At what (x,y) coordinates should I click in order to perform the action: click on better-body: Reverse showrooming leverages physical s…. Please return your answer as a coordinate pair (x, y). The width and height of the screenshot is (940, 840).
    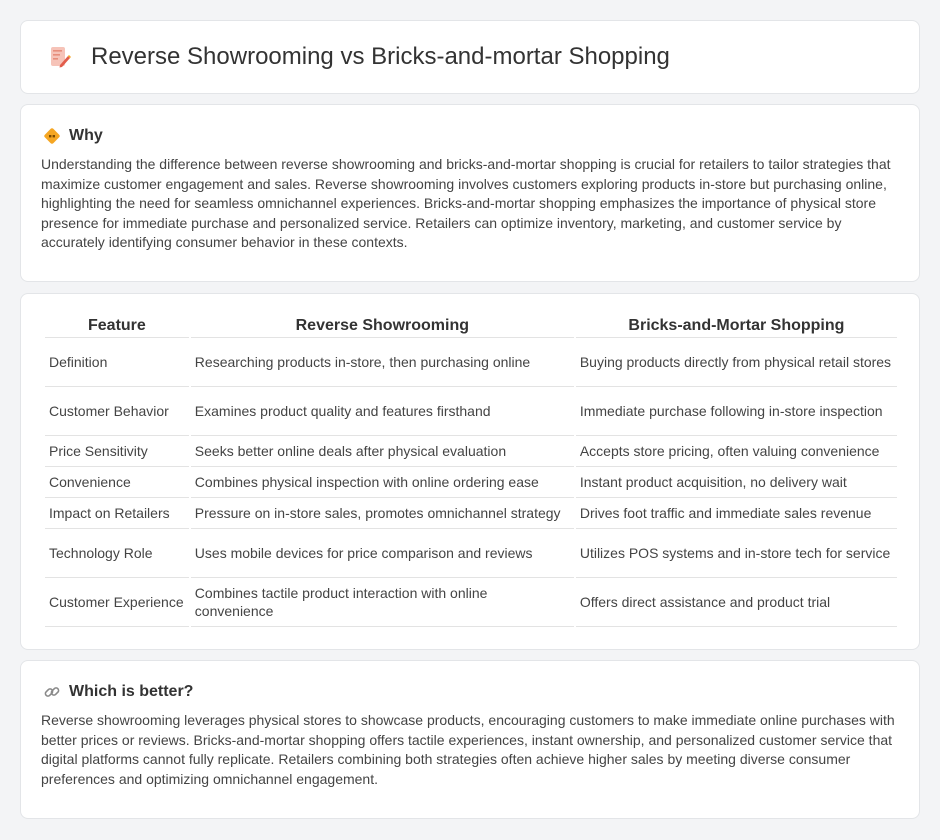
    Looking at the image, I should click on (468, 749).